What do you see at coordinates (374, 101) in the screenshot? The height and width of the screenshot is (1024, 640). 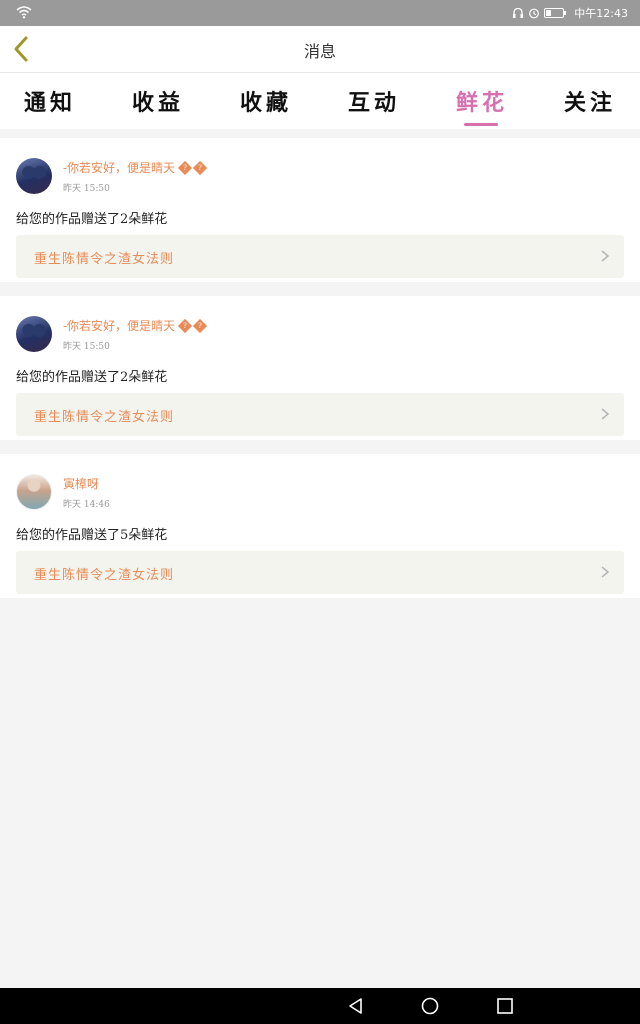 I see `tab-interactions: 互动` at bounding box center [374, 101].